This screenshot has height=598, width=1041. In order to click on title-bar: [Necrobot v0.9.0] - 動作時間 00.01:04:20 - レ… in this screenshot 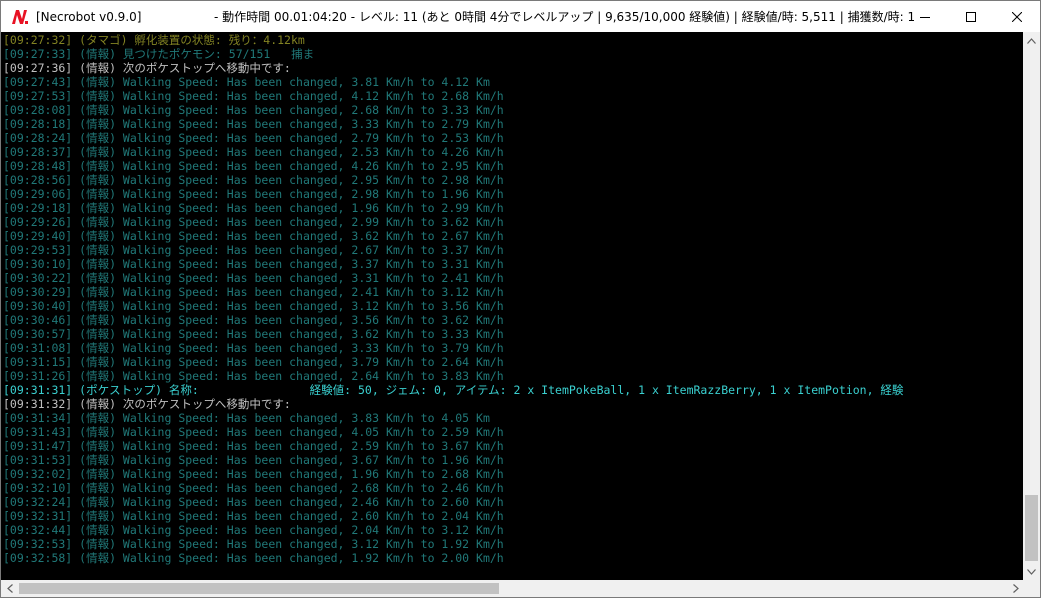, I will do `click(520, 16)`.